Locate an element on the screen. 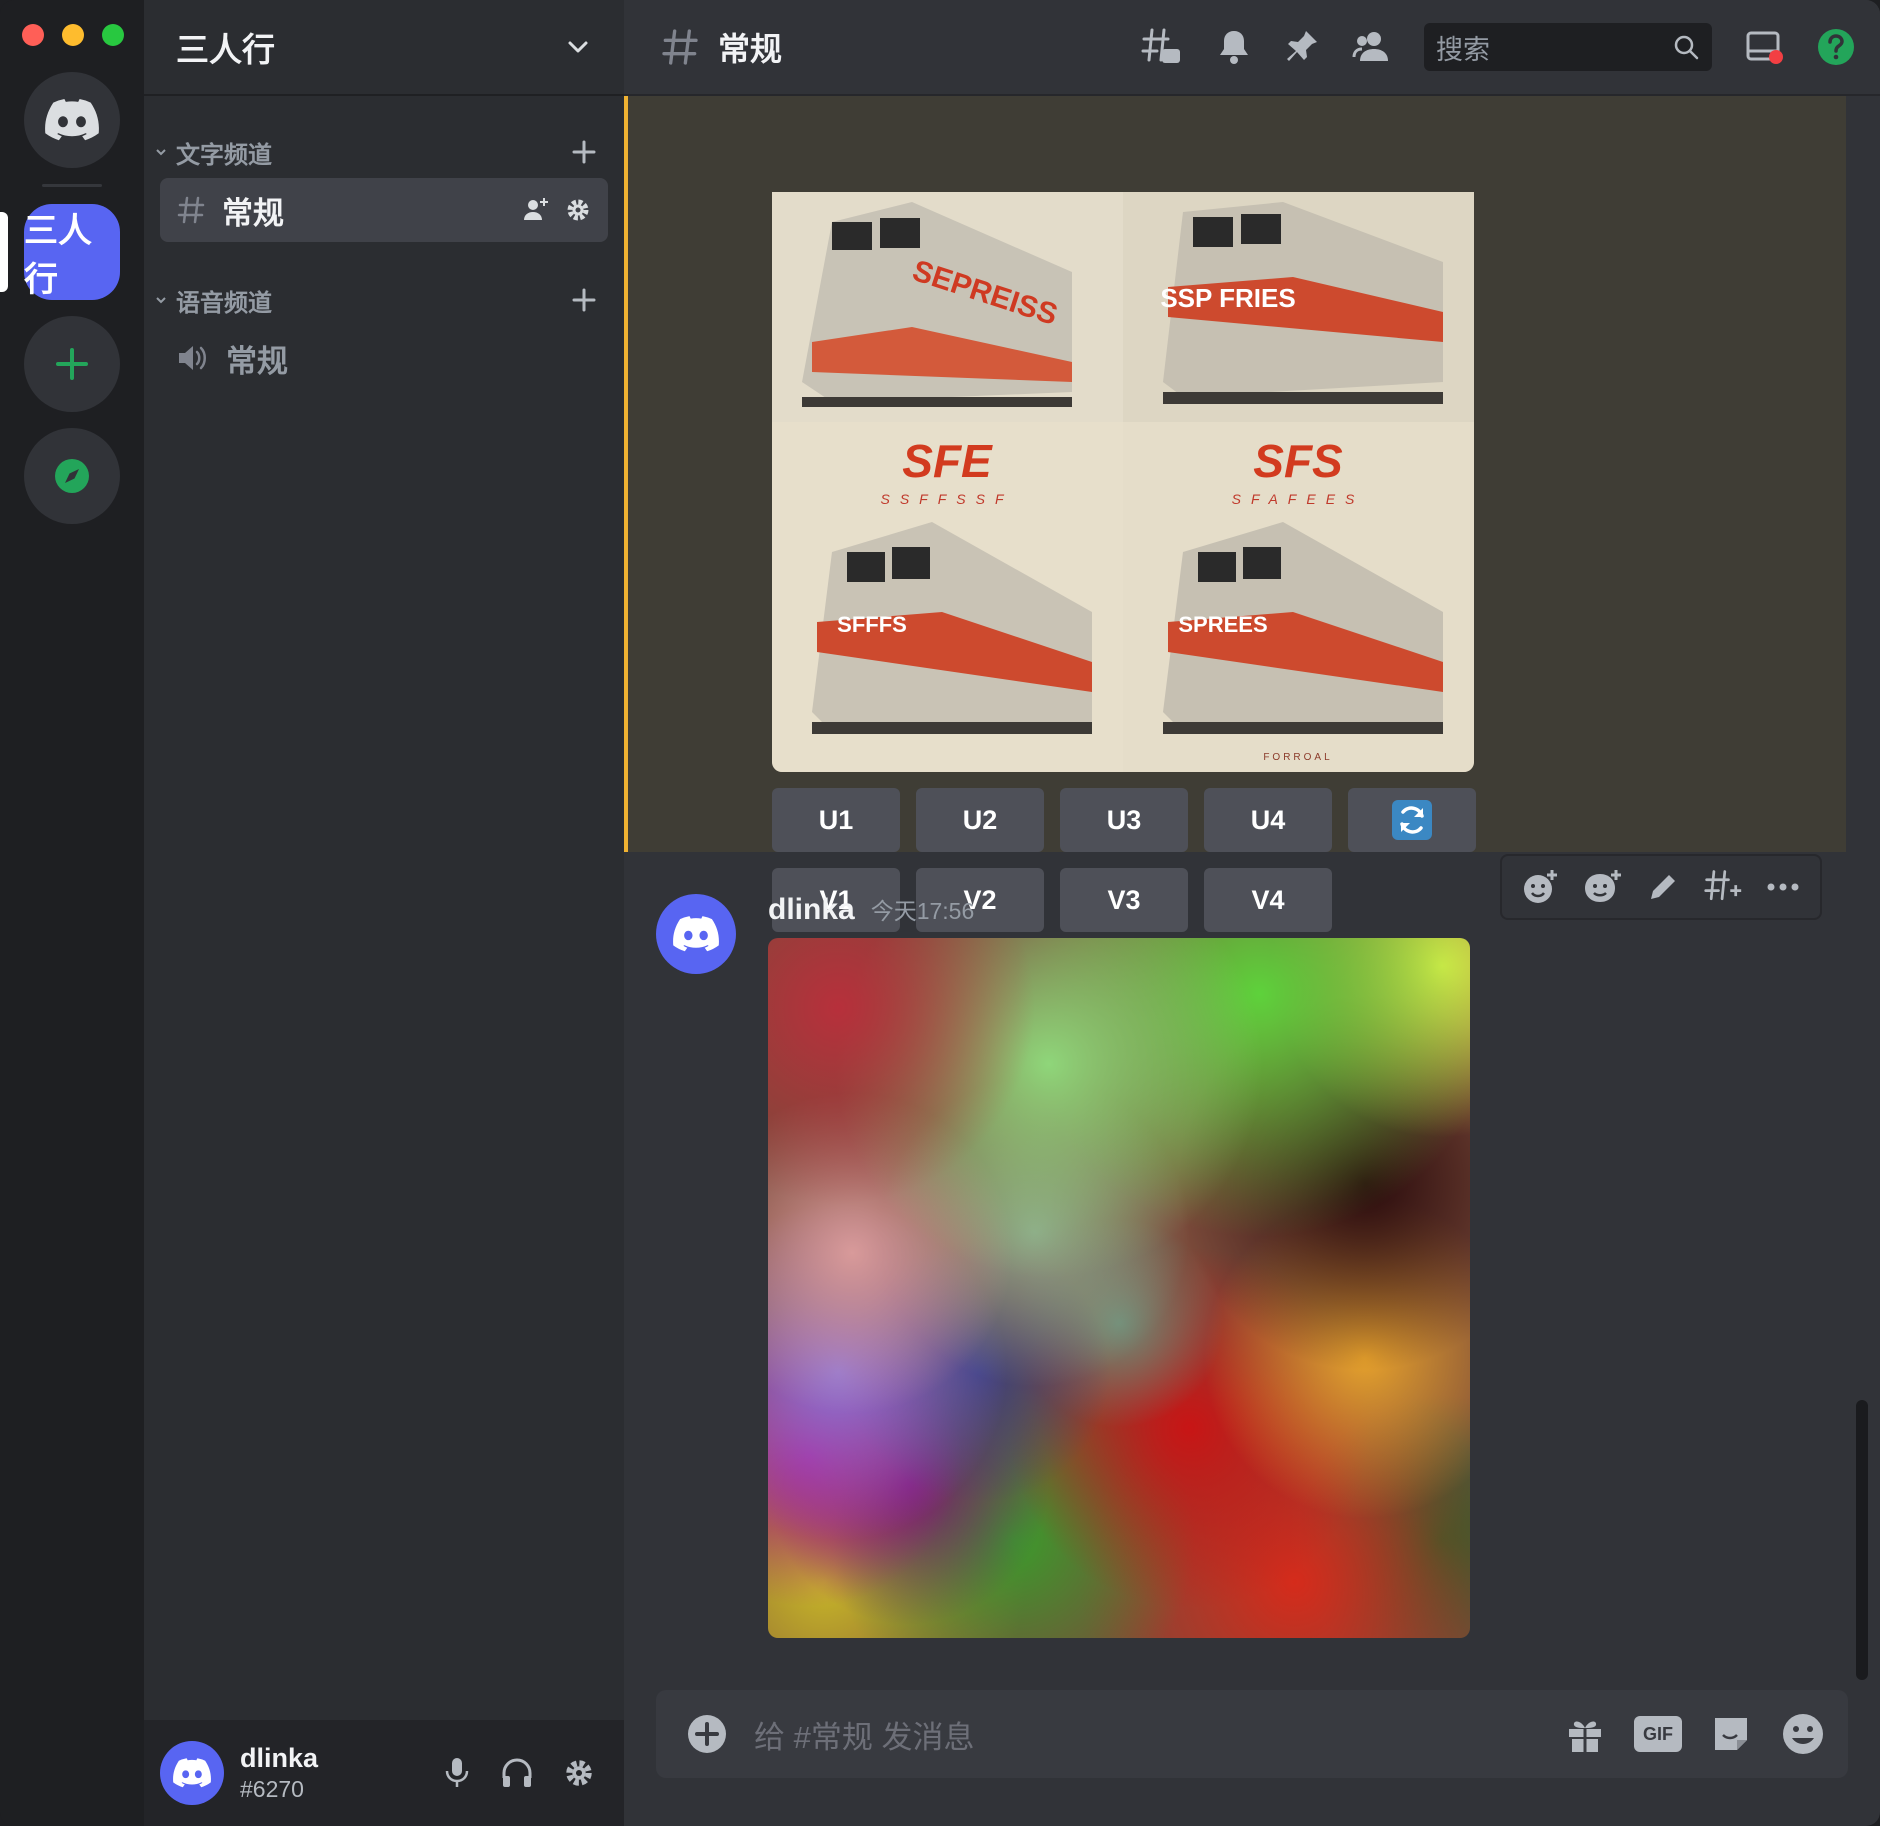 The height and width of the screenshot is (1826, 1880). channel-item-general-voice: 常规 is located at coordinates (384, 358).